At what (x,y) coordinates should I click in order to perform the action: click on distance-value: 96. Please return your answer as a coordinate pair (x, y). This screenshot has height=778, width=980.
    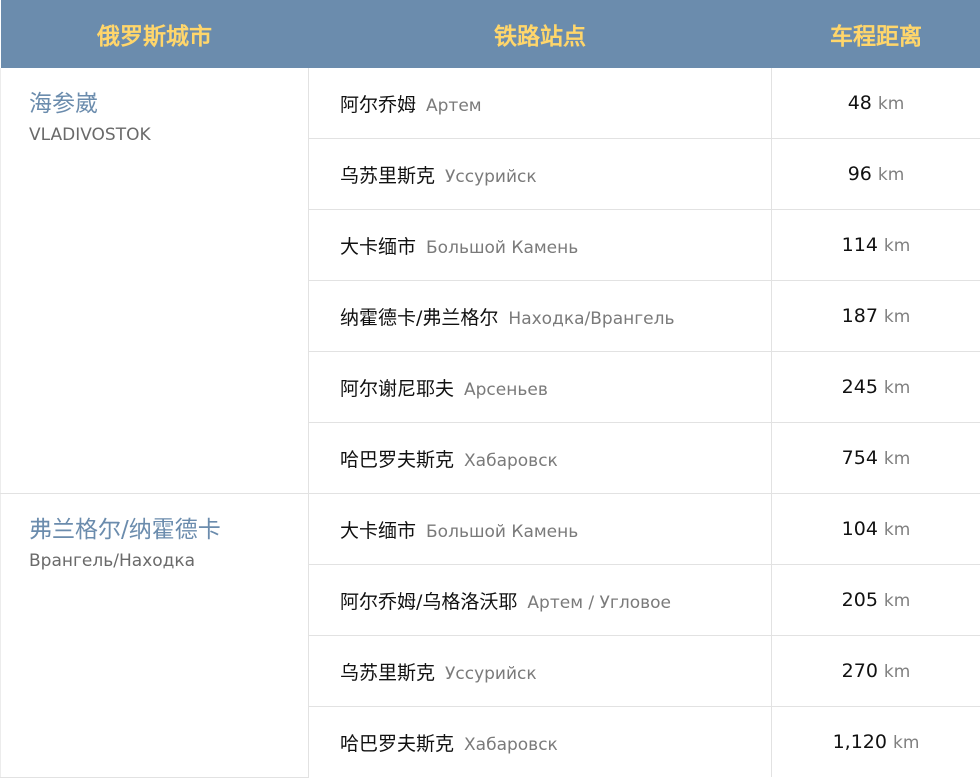
    Looking at the image, I should click on (860, 174).